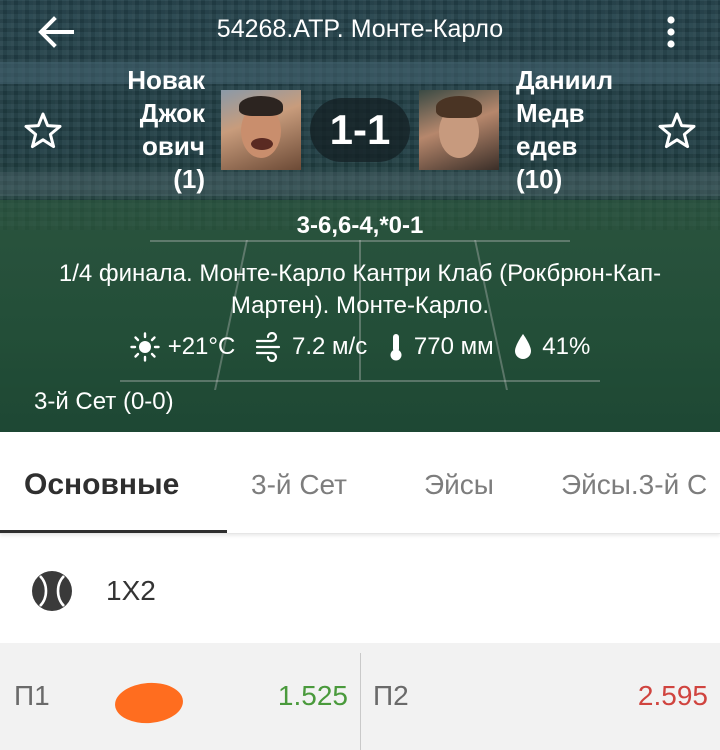  Describe the element at coordinates (672, 695) in the screenshot. I see `odd-p2-value: 2.595` at that location.